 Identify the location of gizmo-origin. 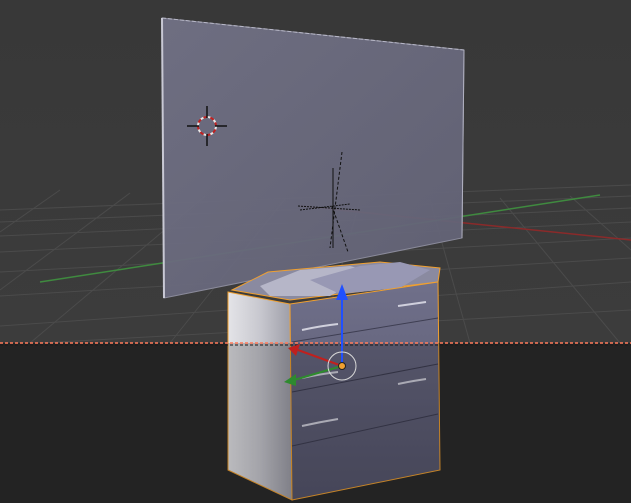
(342, 366).